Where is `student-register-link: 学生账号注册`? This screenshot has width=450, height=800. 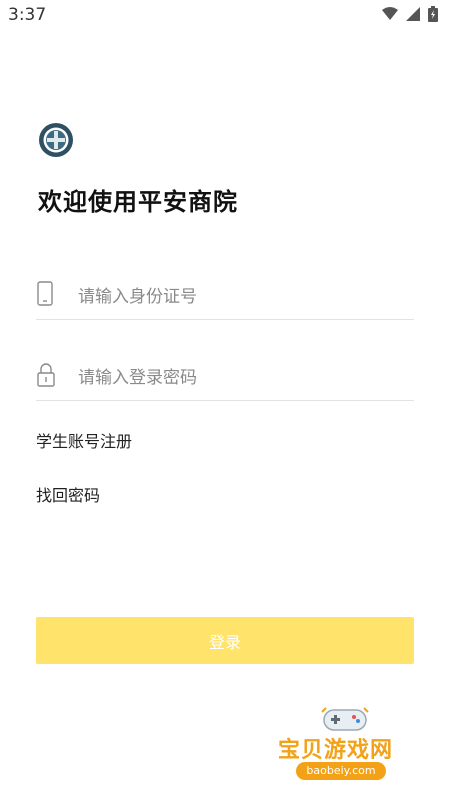 student-register-link: 学生账号注册 is located at coordinates (84, 440).